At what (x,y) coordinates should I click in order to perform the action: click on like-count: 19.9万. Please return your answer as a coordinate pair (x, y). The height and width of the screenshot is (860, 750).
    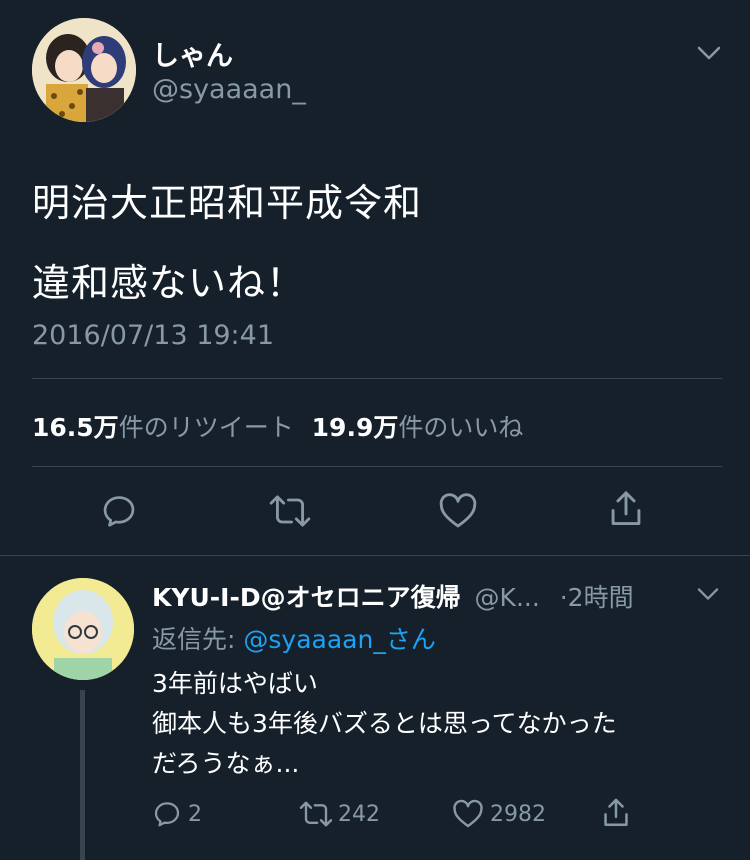
    Looking at the image, I should click on (355, 427).